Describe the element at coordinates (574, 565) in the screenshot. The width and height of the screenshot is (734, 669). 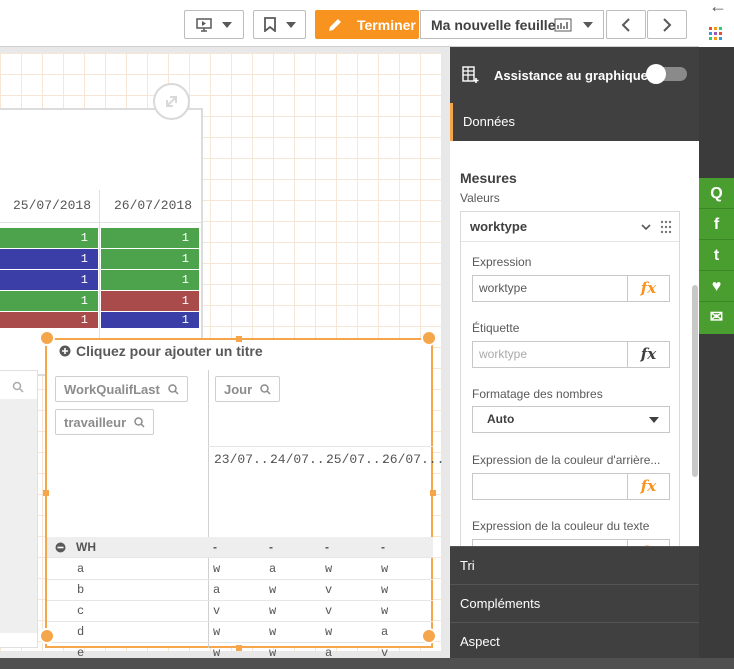
I see `tab-sort: Tri` at that location.